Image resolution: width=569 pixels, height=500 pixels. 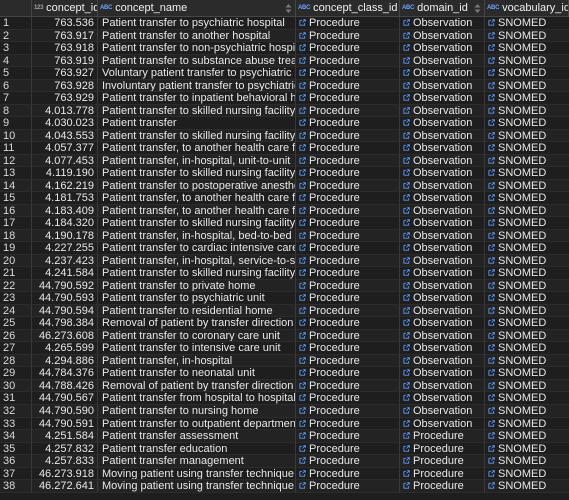 What do you see at coordinates (65, 136) in the screenshot?
I see `cell-concept-id: 4.043.553` at bounding box center [65, 136].